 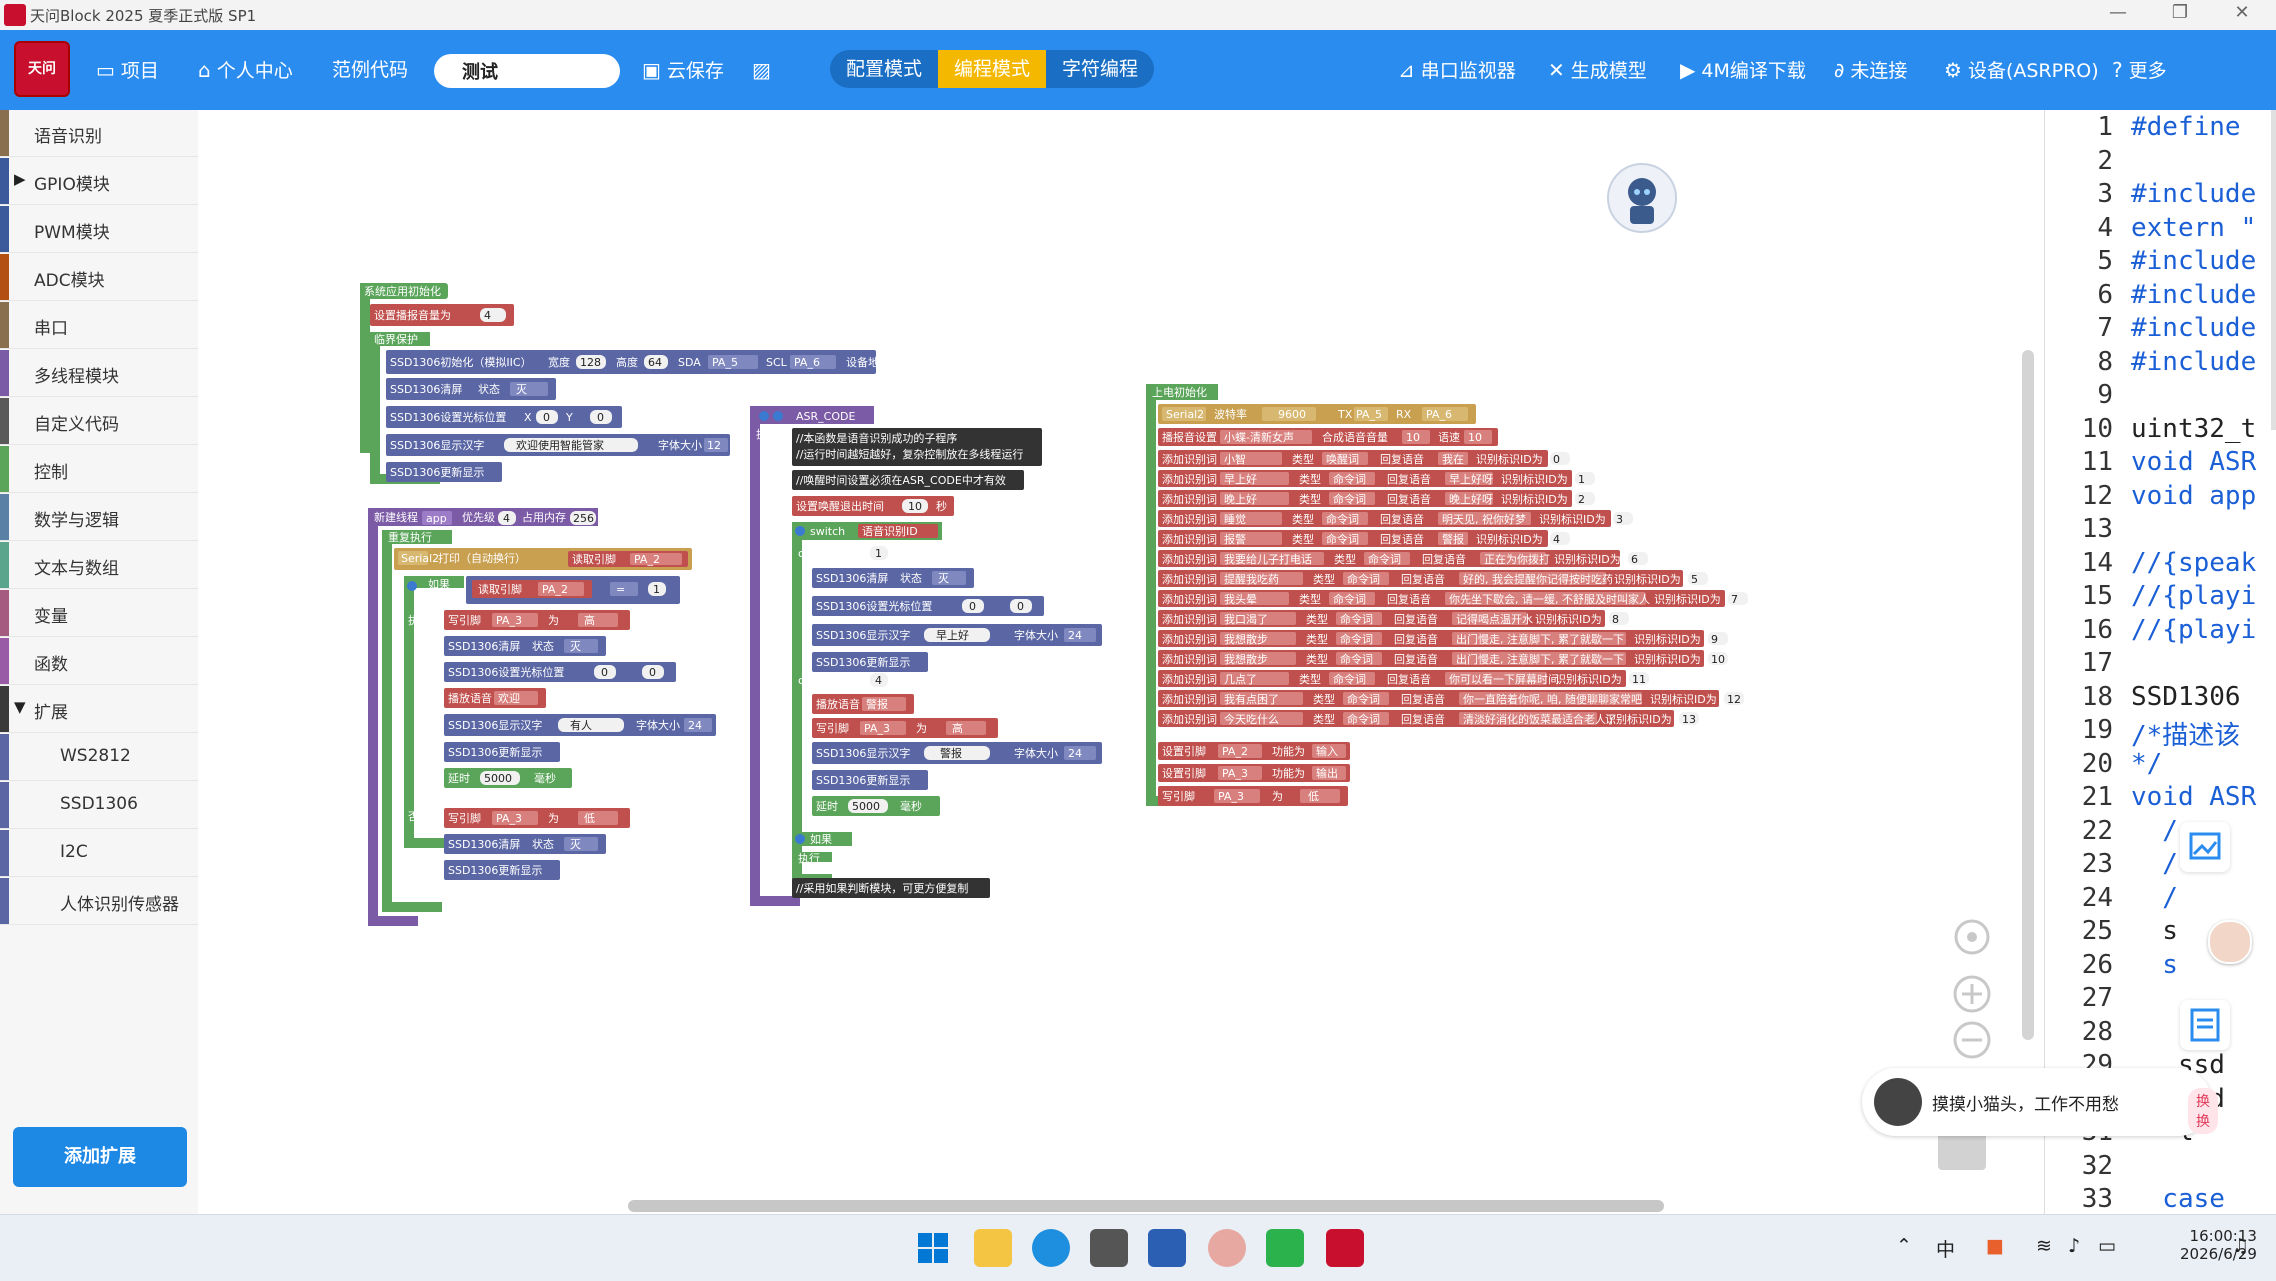 I want to click on block-field: 早上好呀, so click(x=1471, y=479).